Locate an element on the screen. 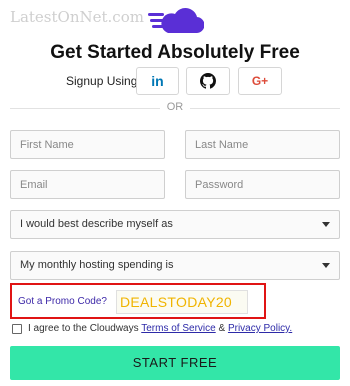 This screenshot has height=386, width=350. describe-select-value: I would best describe myself as is located at coordinates (96, 224).